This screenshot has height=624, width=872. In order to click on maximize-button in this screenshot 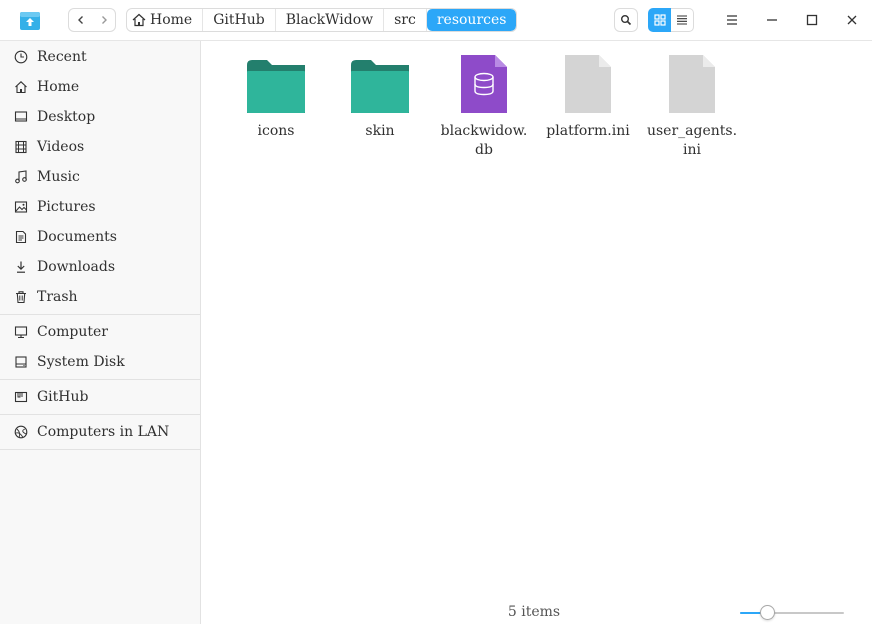, I will do `click(812, 20)`.